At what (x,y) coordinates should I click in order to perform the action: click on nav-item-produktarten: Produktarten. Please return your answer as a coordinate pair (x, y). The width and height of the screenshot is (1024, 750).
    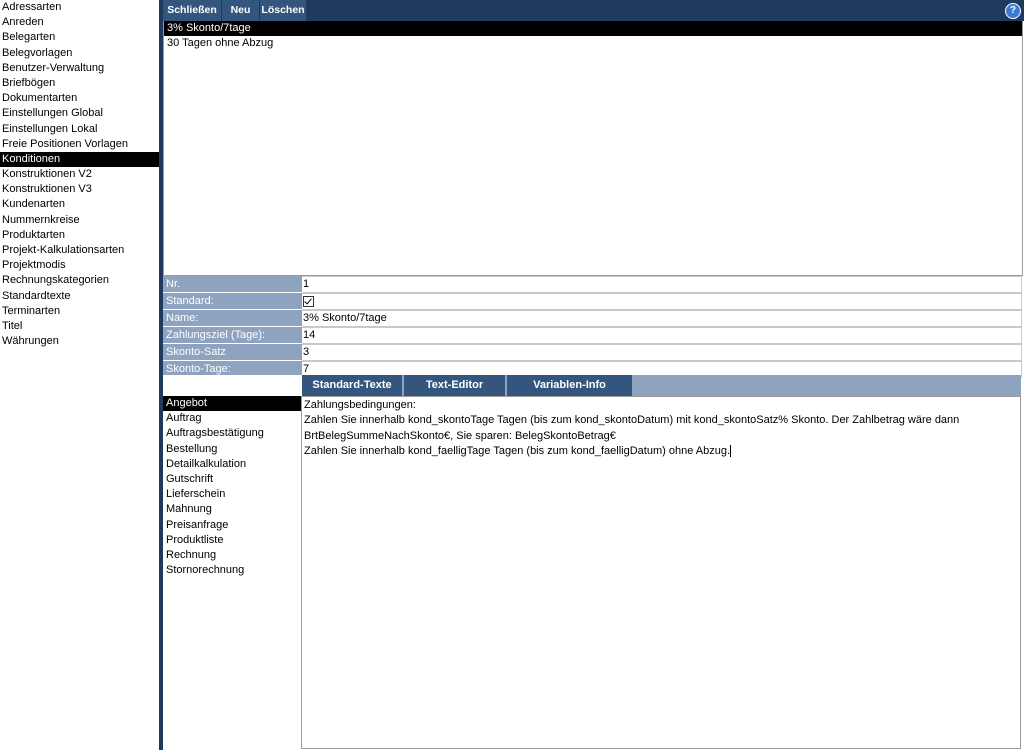
    Looking at the image, I should click on (79, 235).